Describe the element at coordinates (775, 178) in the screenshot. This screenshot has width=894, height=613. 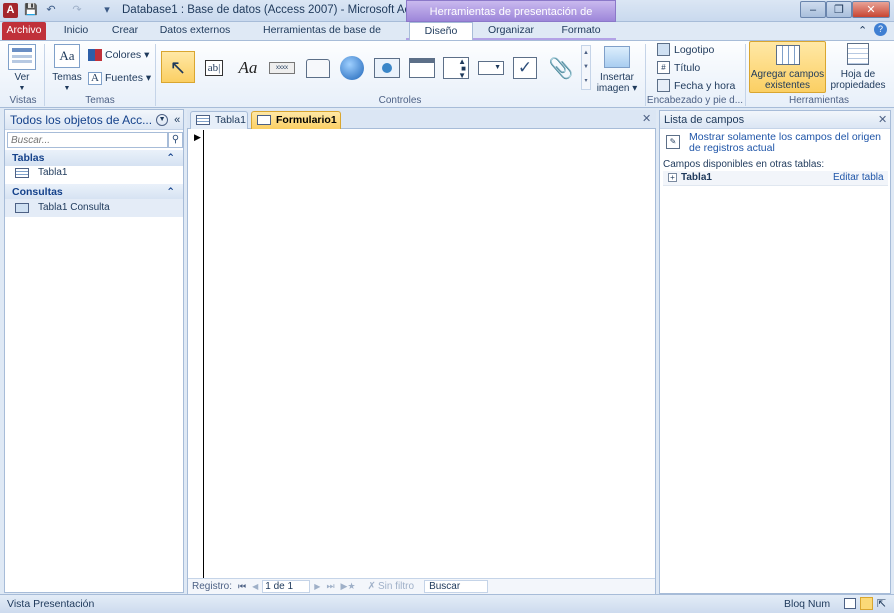
I see `field-list-table-row: + Tabla1 Editar tabla` at that location.